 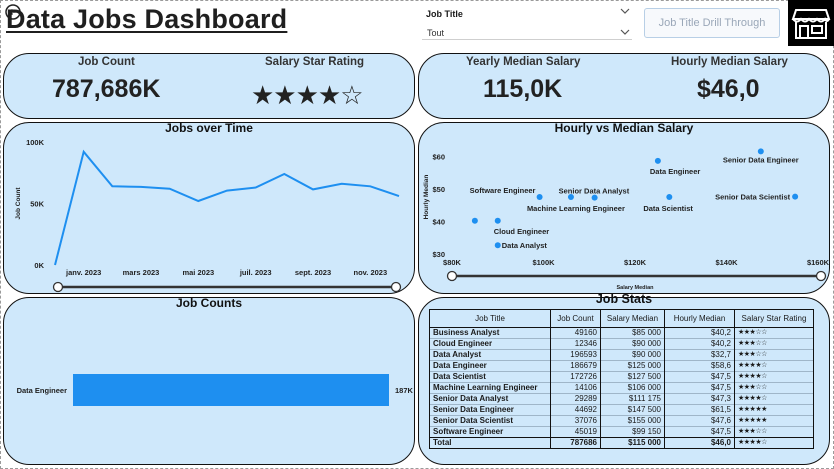 I want to click on scatter-point-label: Machine Learning Engineer, so click(x=576, y=208).